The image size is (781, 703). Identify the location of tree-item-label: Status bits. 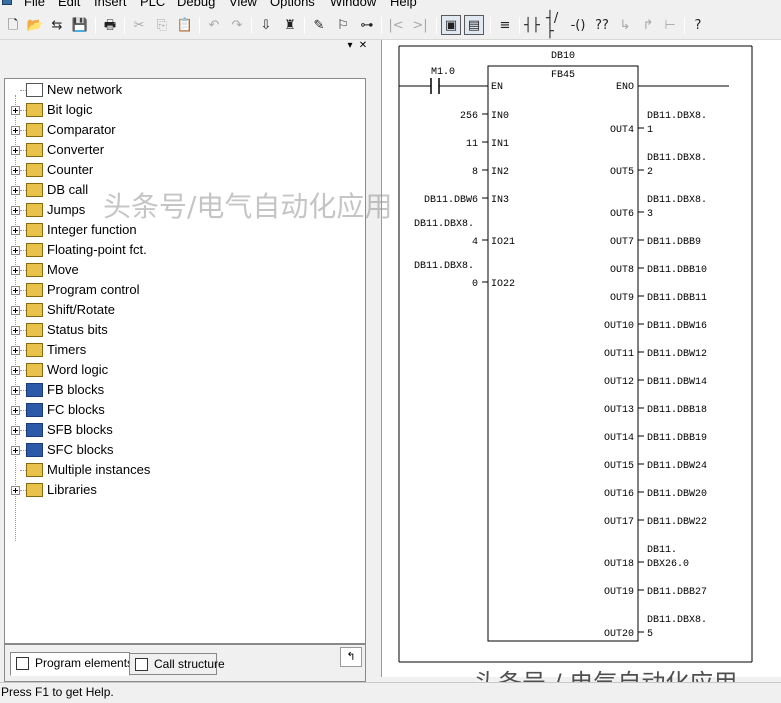
(77, 329).